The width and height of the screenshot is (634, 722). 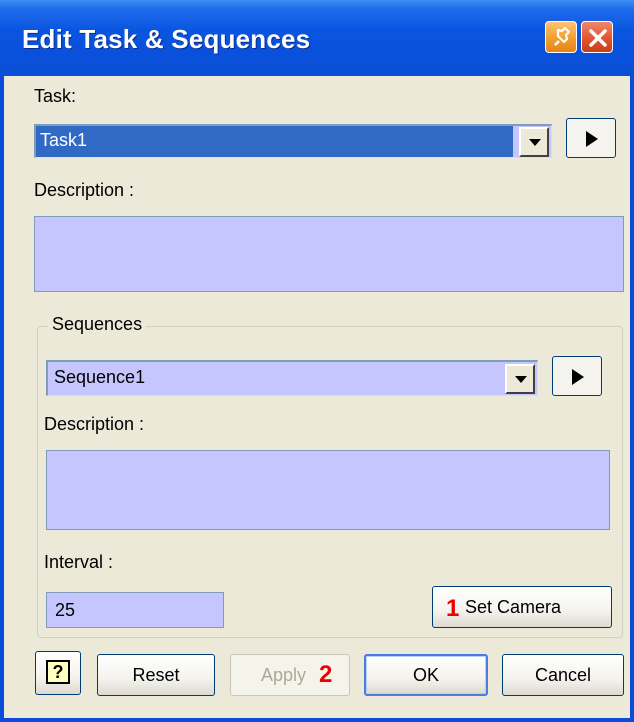 What do you see at coordinates (79, 562) in the screenshot?
I see `interval-label: Interval :` at bounding box center [79, 562].